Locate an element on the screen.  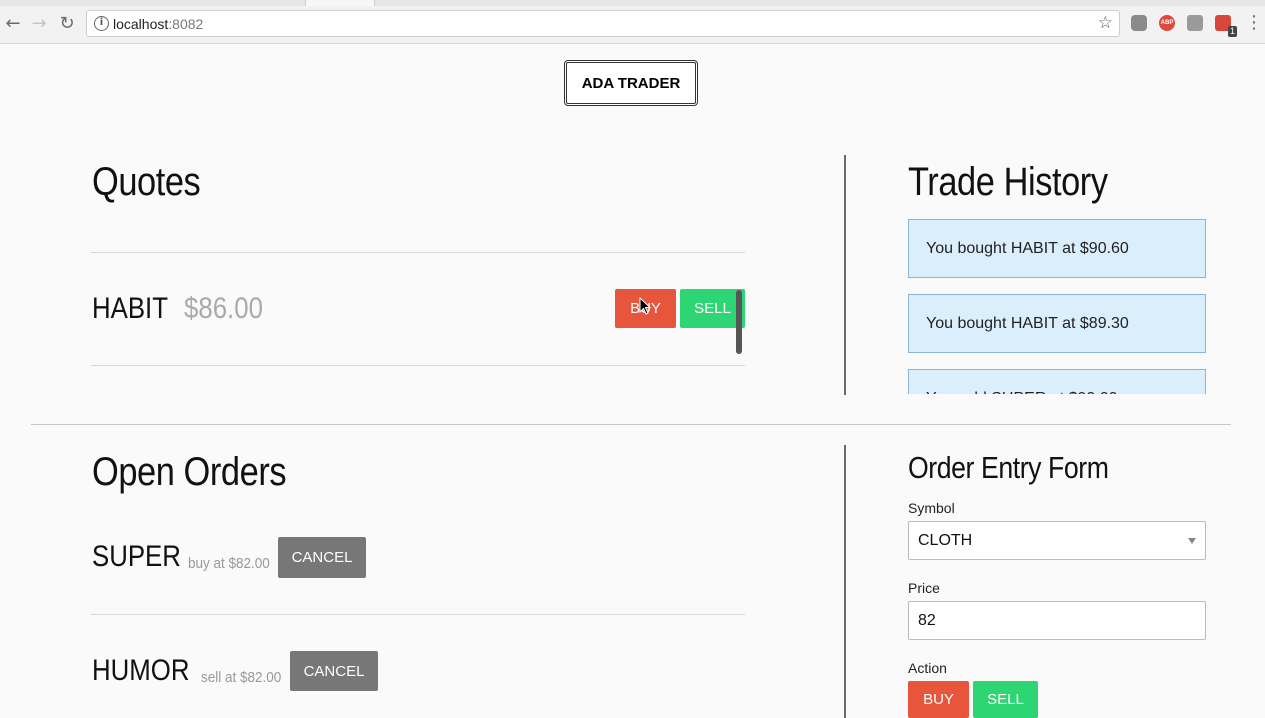
back-icon: ← is located at coordinates (13, 23).